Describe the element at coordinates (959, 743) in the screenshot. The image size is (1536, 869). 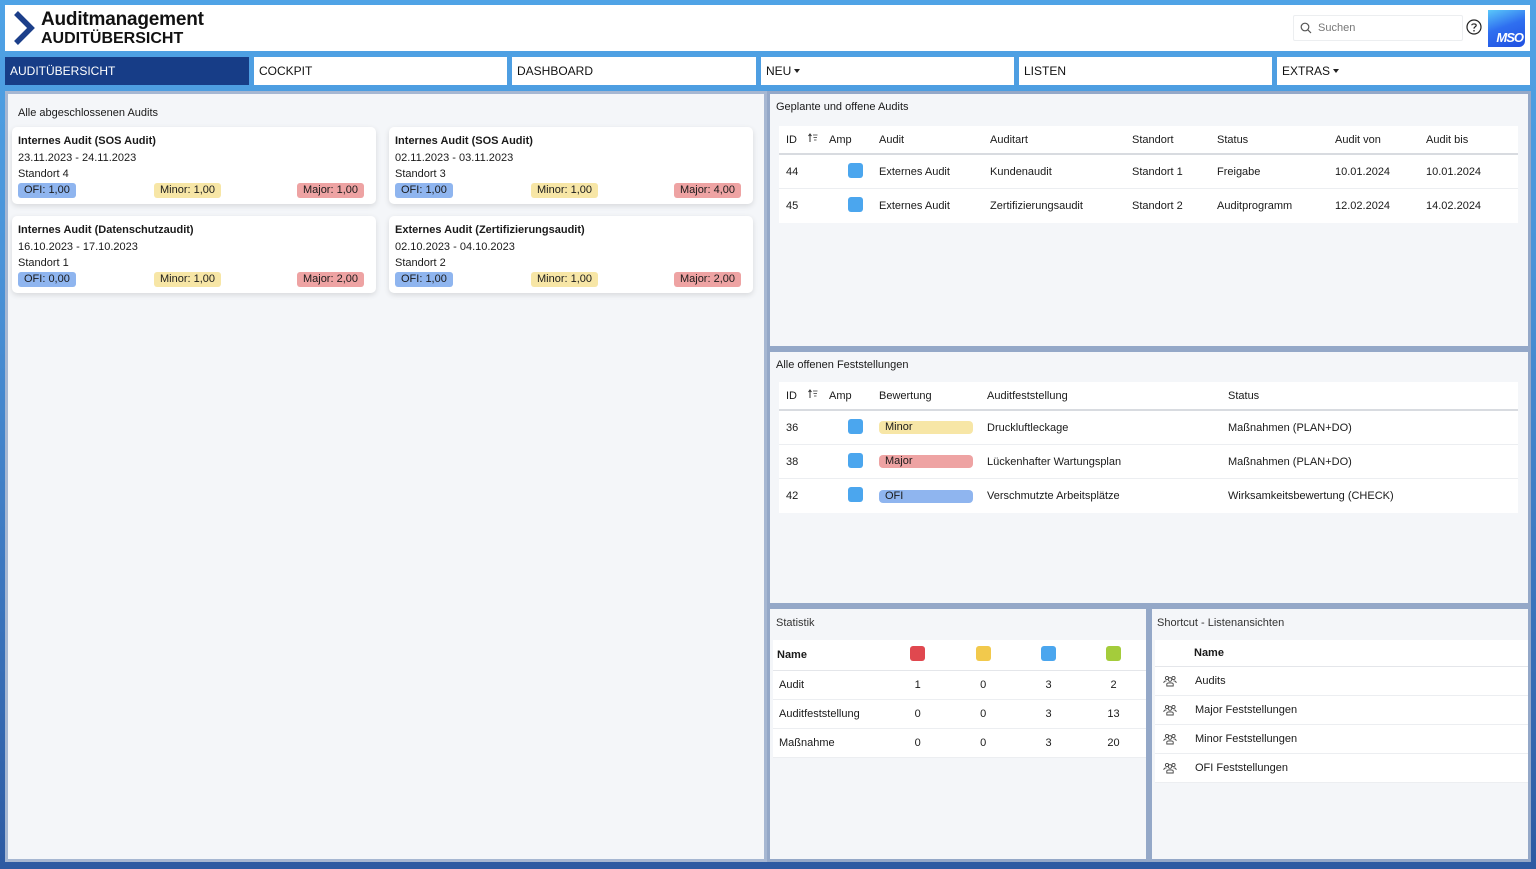
I see `table-row: Maßnahme 0 0 3 20` at that location.